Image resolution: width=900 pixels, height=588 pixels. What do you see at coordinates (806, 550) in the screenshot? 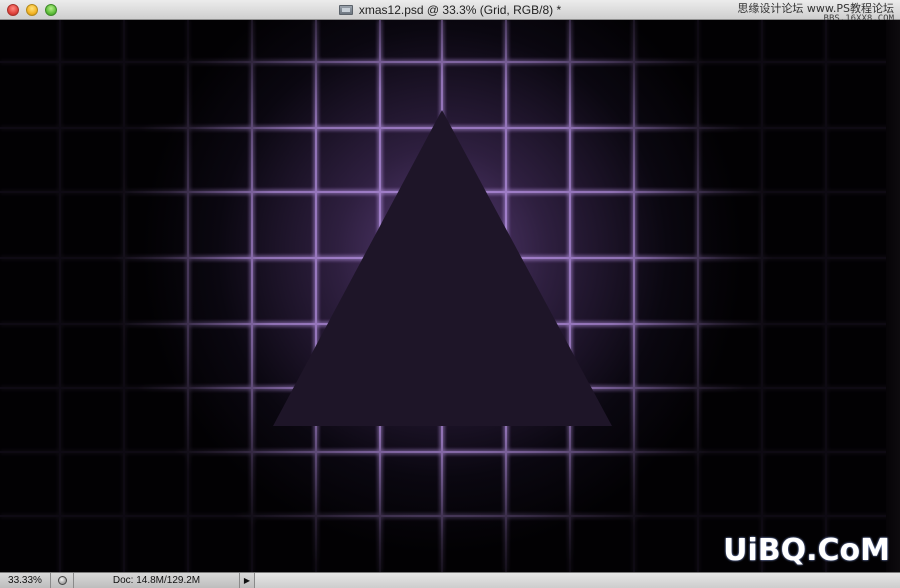
I see `site-watermark-bottom: UiBQ.CoM` at bounding box center [806, 550].